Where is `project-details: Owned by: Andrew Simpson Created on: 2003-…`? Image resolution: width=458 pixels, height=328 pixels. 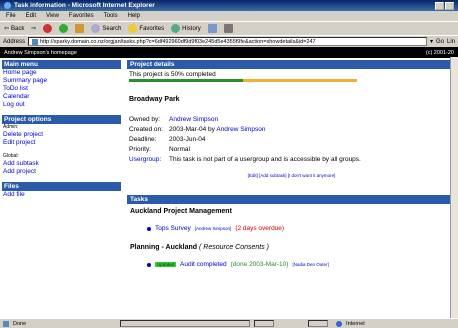
project-details: Owned by: Andrew Simpson Created on: 2003-… is located at coordinates (291, 140).